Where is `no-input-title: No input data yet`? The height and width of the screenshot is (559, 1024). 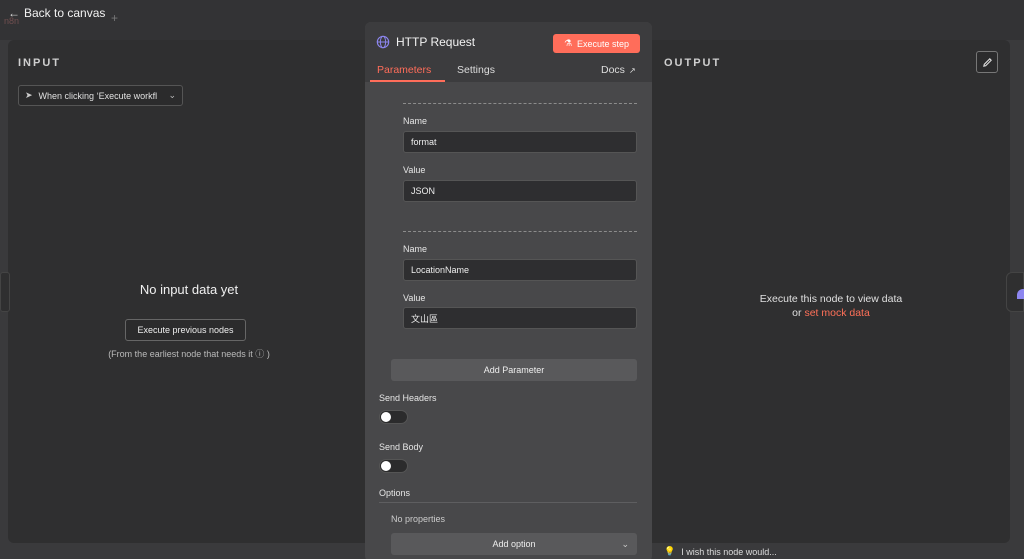
no-input-title: No input data yet is located at coordinates (189, 289).